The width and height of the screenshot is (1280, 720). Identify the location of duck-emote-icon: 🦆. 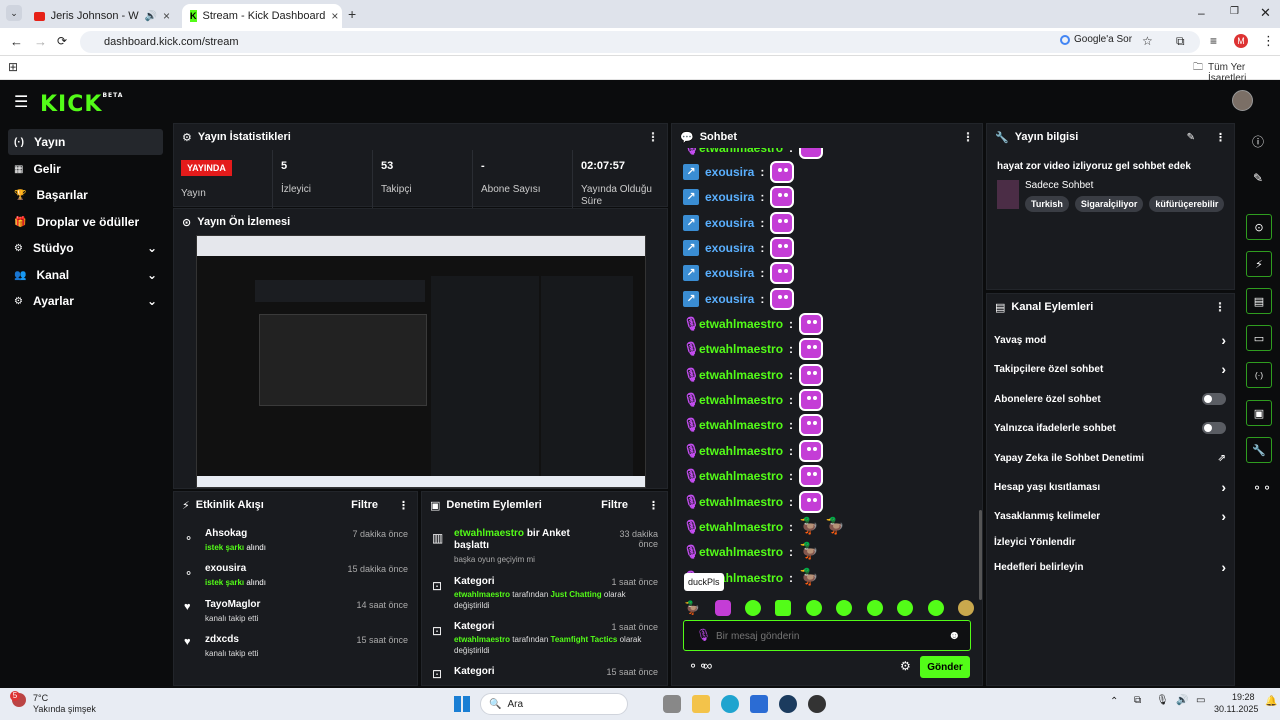
(692, 608).